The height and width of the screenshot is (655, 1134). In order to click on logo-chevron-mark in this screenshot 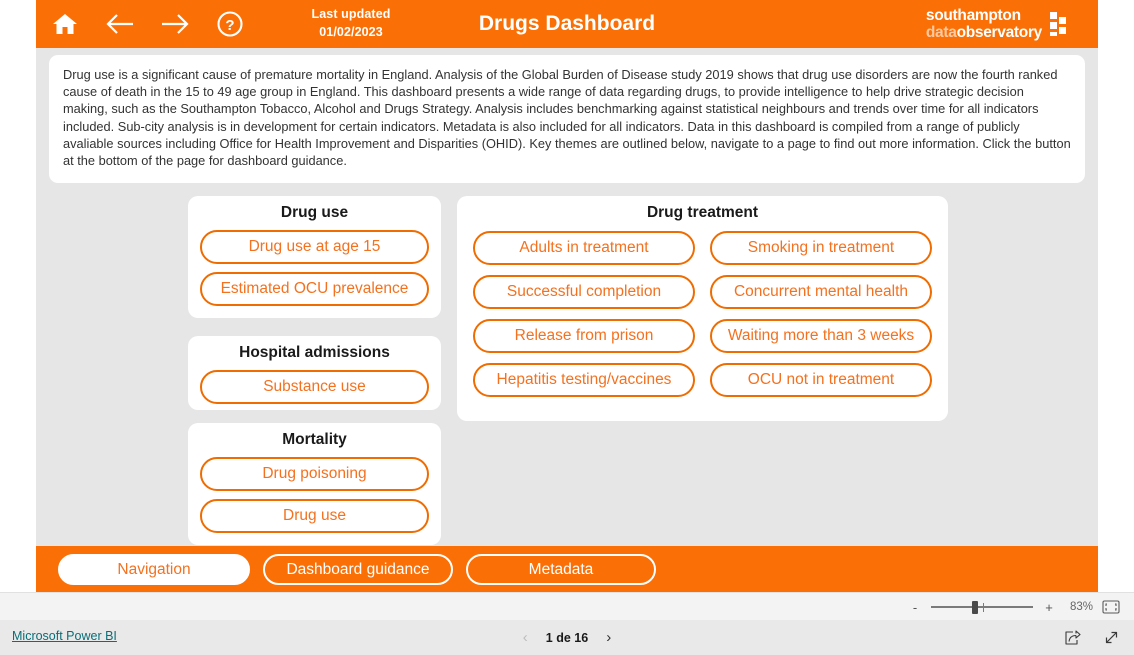, I will do `click(1061, 24)`.